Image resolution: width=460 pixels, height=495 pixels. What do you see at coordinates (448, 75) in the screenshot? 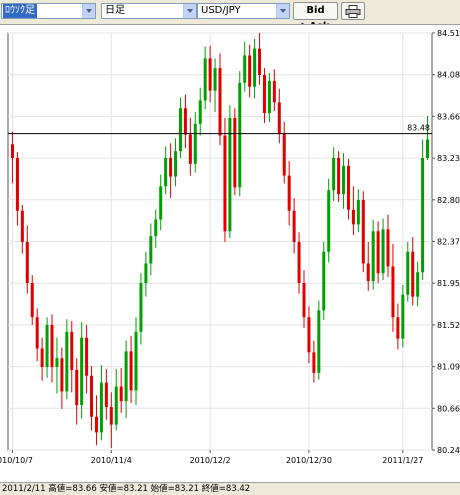
I see `y-tick-label: 84.08` at bounding box center [448, 75].